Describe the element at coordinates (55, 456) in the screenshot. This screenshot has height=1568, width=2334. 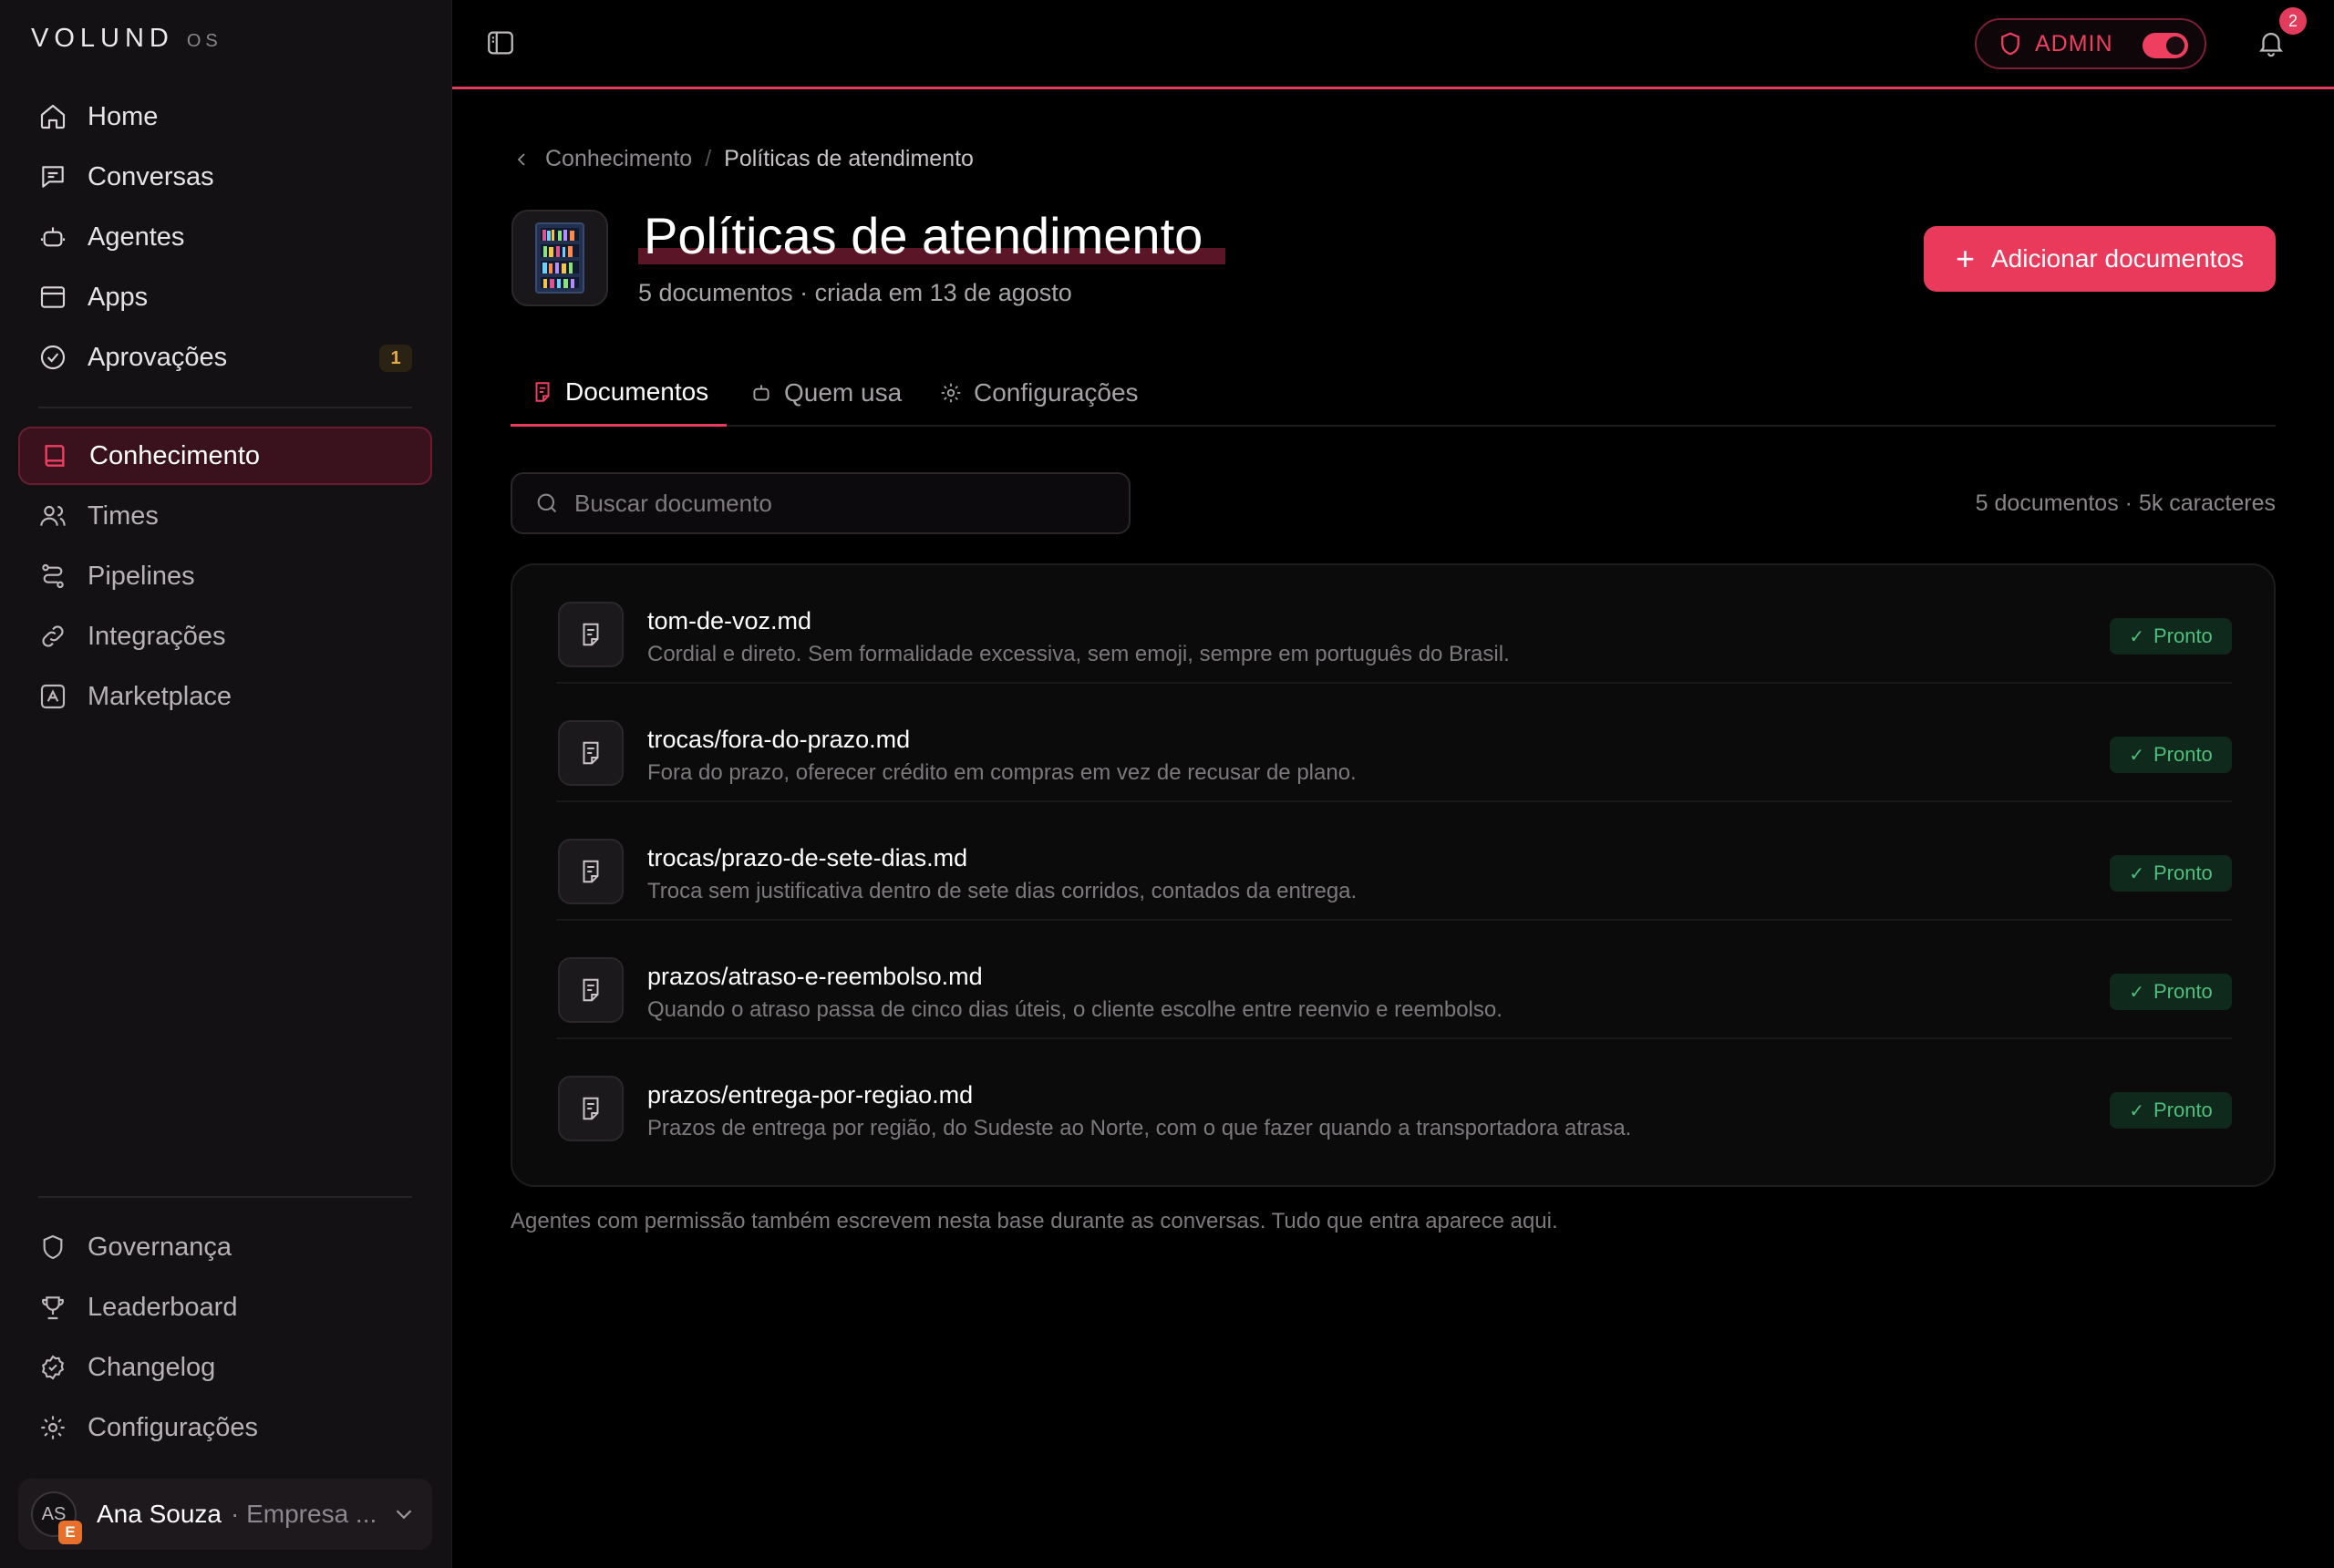
I see `book-icon` at that location.